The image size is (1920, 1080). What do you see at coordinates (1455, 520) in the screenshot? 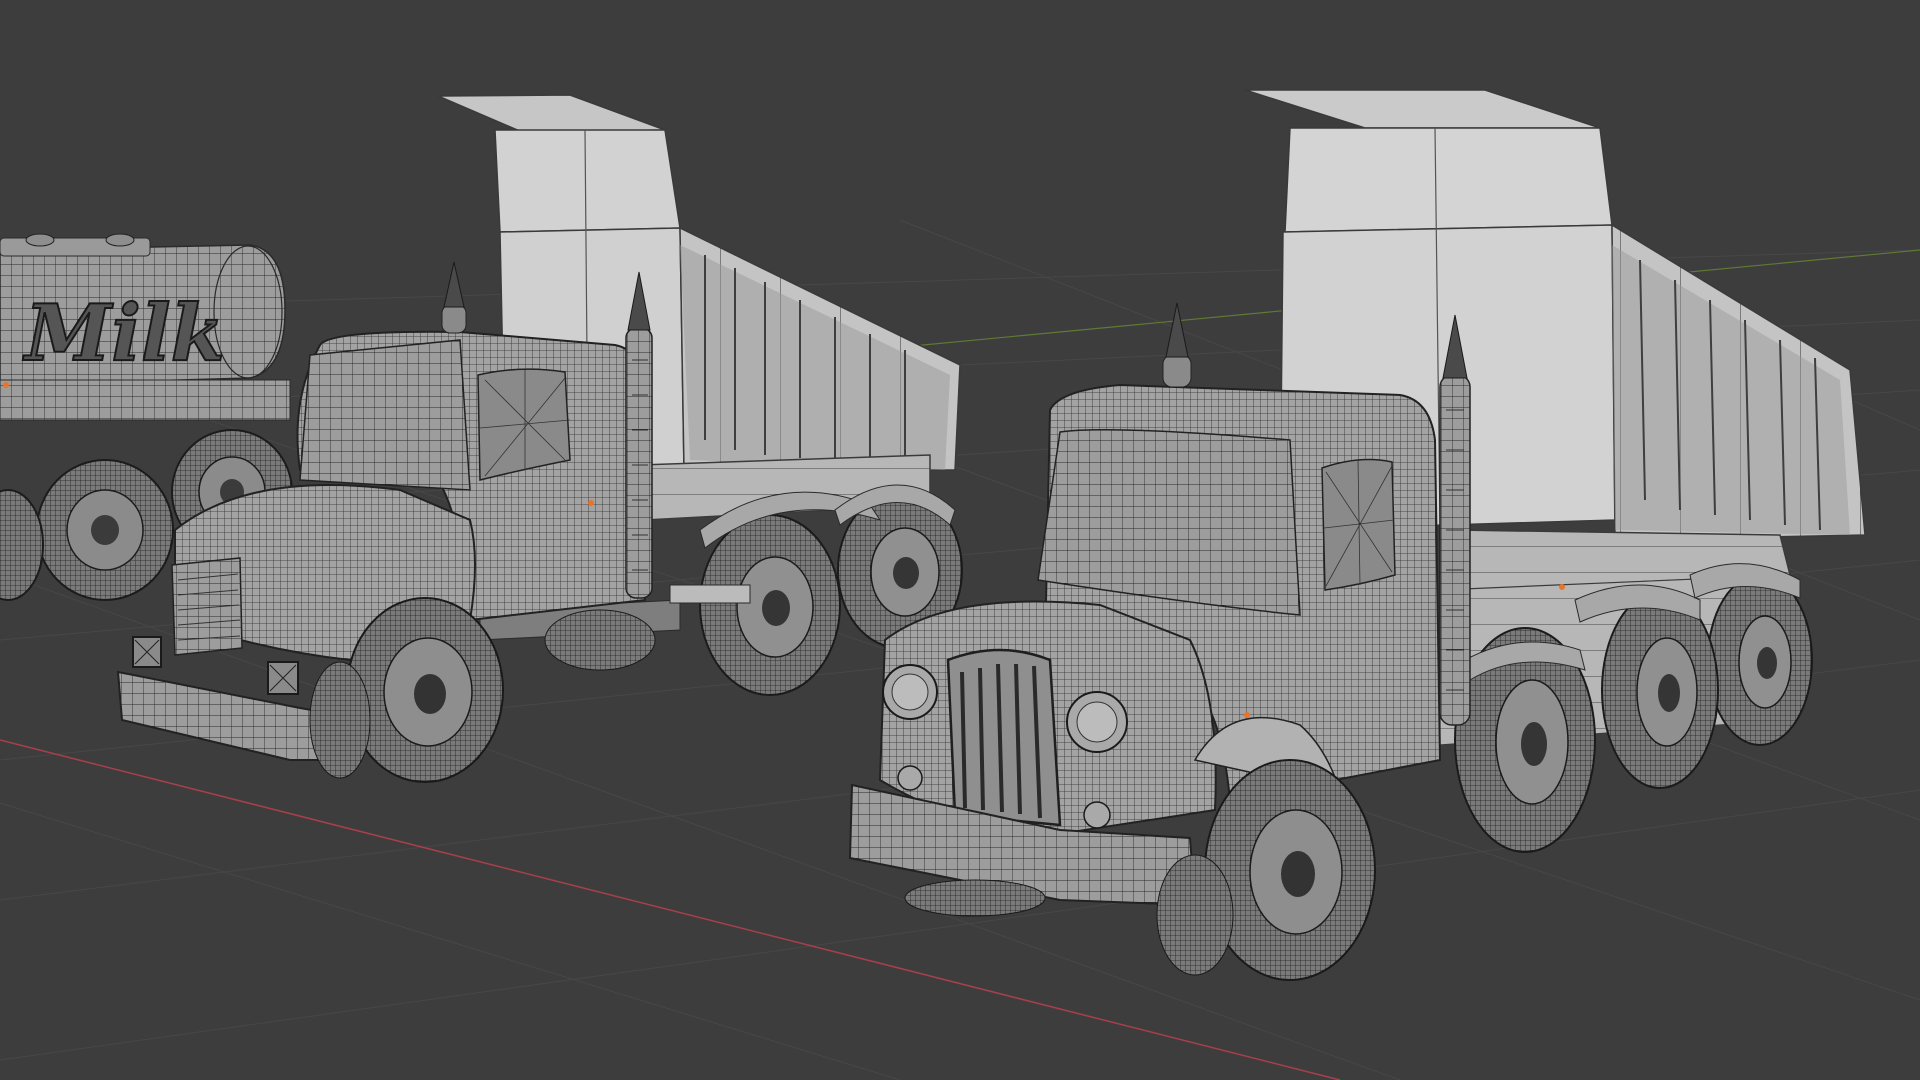
I see `right-exhaust-stack` at bounding box center [1455, 520].